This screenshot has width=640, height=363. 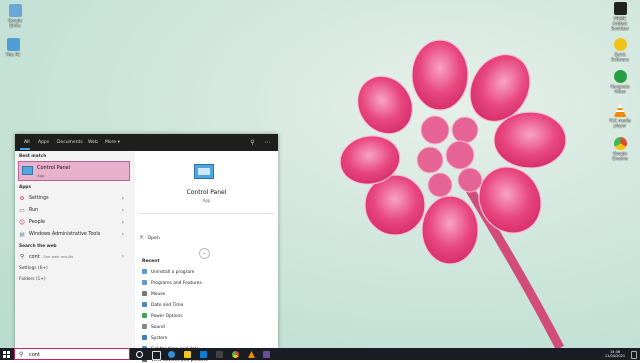 What do you see at coordinates (153, 238) in the screenshot?
I see `open-label: Open` at bounding box center [153, 238].